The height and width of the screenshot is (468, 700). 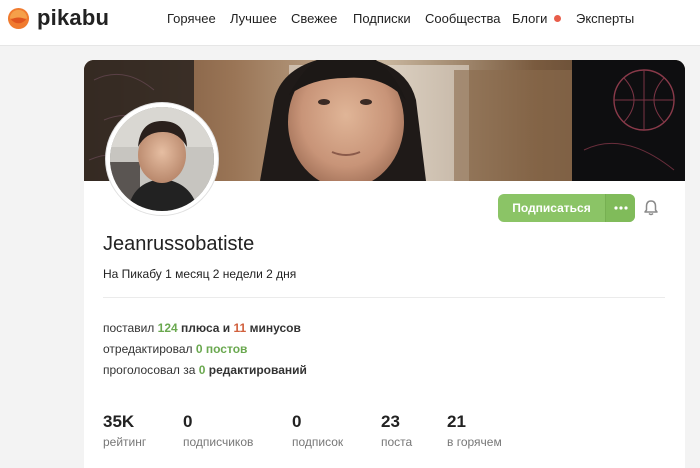 What do you see at coordinates (125, 442) in the screenshot?
I see `metric-label: рейтинг` at bounding box center [125, 442].